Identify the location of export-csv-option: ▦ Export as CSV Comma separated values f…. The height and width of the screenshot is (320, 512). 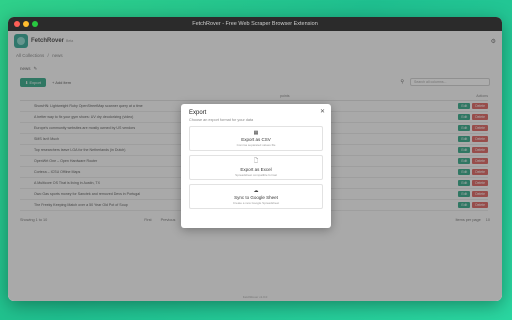
(256, 138).